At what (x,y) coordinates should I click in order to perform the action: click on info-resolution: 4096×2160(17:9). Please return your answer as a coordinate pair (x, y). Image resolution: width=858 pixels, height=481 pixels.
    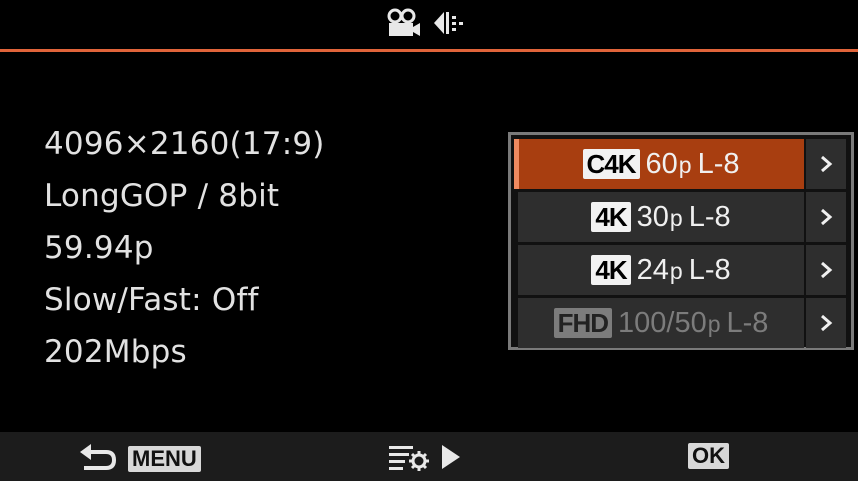
    Looking at the image, I should click on (184, 144).